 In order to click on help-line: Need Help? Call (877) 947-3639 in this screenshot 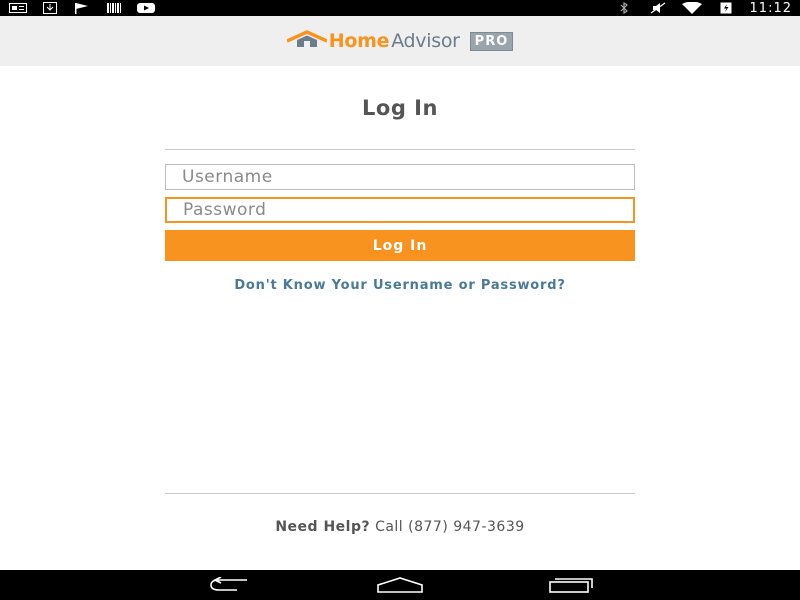, I will do `click(400, 527)`.